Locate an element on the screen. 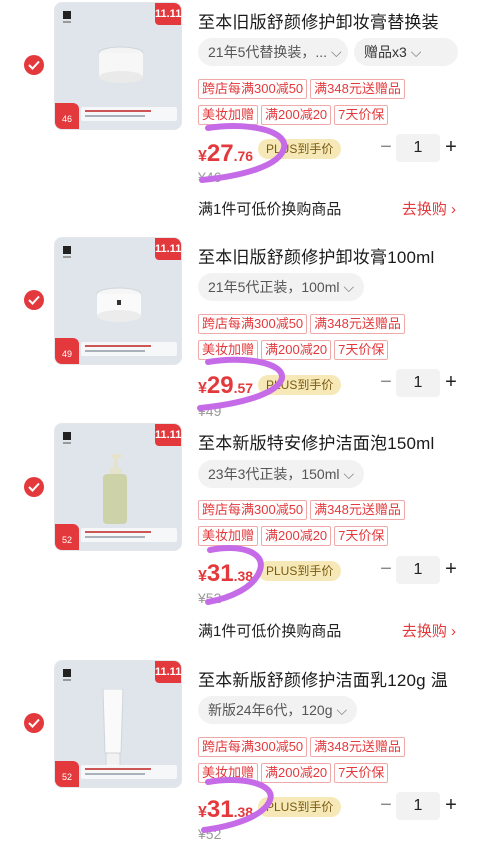 Image resolution: width=480 pixels, height=844 pixels. product-image: 11.11 49 is located at coordinates (118, 301).